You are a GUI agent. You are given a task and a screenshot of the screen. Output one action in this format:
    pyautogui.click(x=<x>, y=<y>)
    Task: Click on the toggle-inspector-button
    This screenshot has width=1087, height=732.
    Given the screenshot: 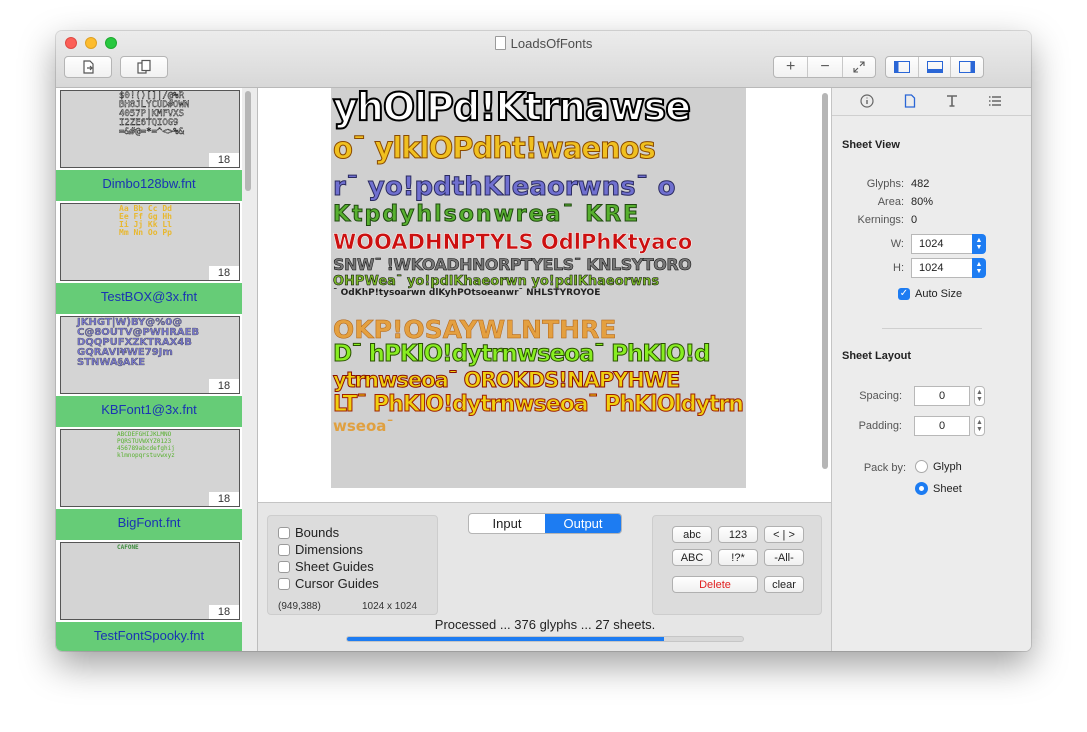 What is the action you would take?
    pyautogui.click(x=967, y=67)
    